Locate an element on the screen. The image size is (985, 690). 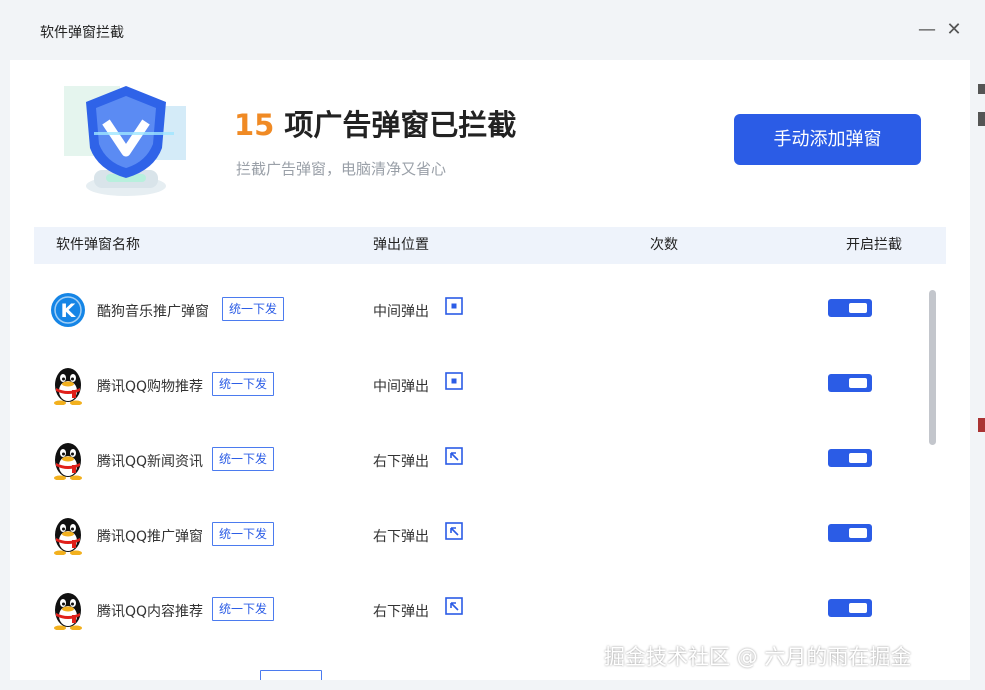
minimize-button: — is located at coordinates (927, 30).